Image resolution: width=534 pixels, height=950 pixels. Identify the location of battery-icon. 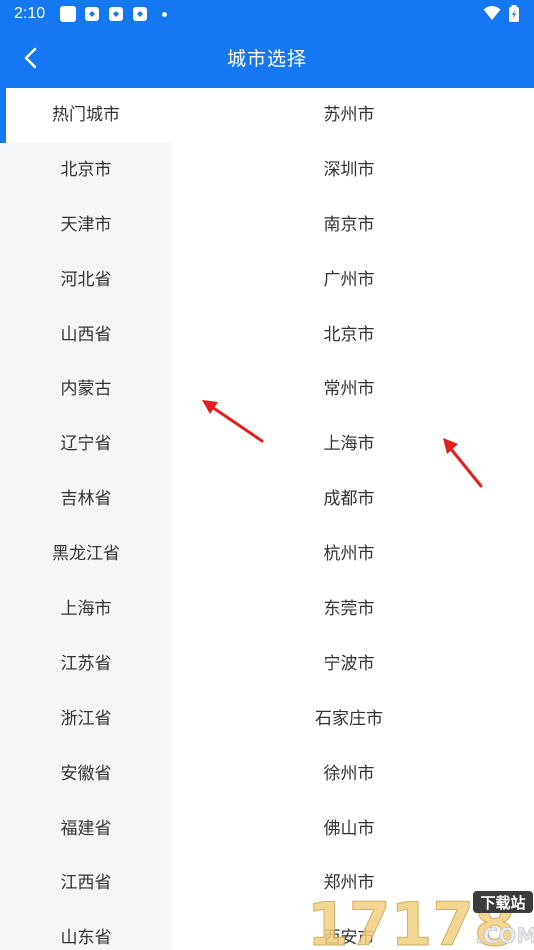
(514, 13).